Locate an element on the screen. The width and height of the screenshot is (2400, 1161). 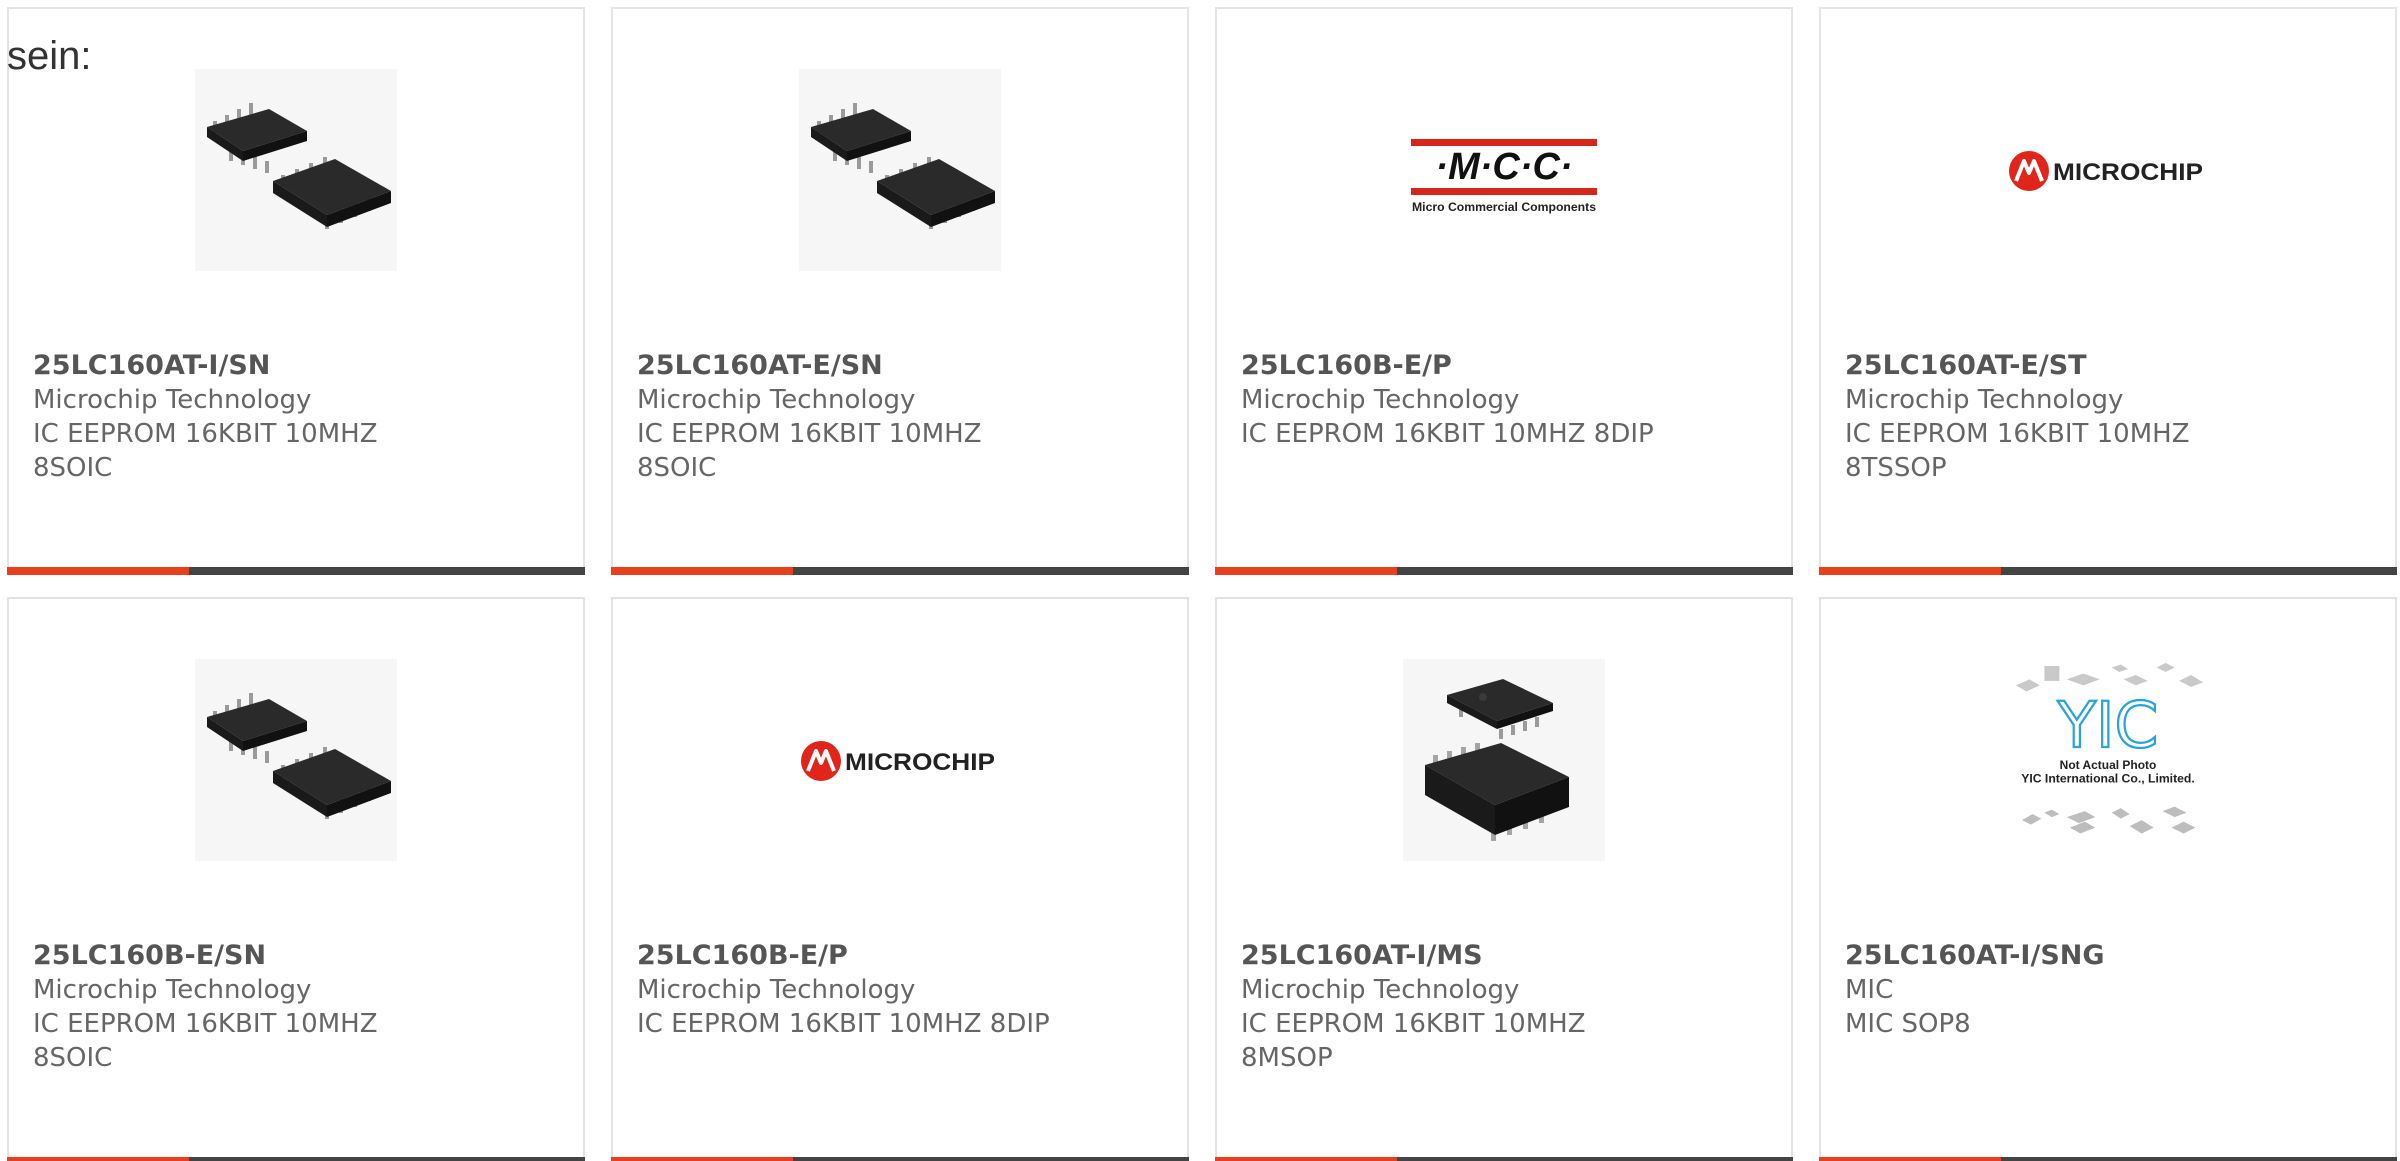
part-number: 25LC160AT-E/SN is located at coordinates (900, 366).